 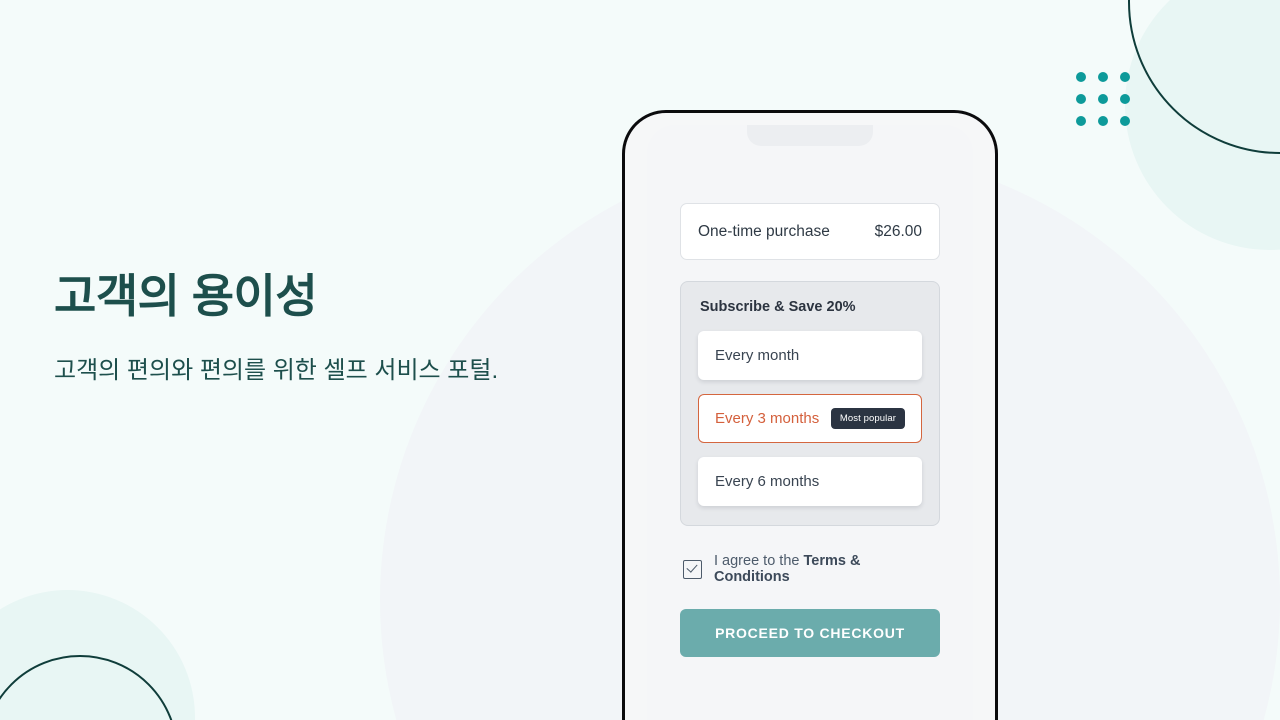 What do you see at coordinates (778, 307) in the screenshot?
I see `subscribe-group-title: Subscribe & Save 20%` at bounding box center [778, 307].